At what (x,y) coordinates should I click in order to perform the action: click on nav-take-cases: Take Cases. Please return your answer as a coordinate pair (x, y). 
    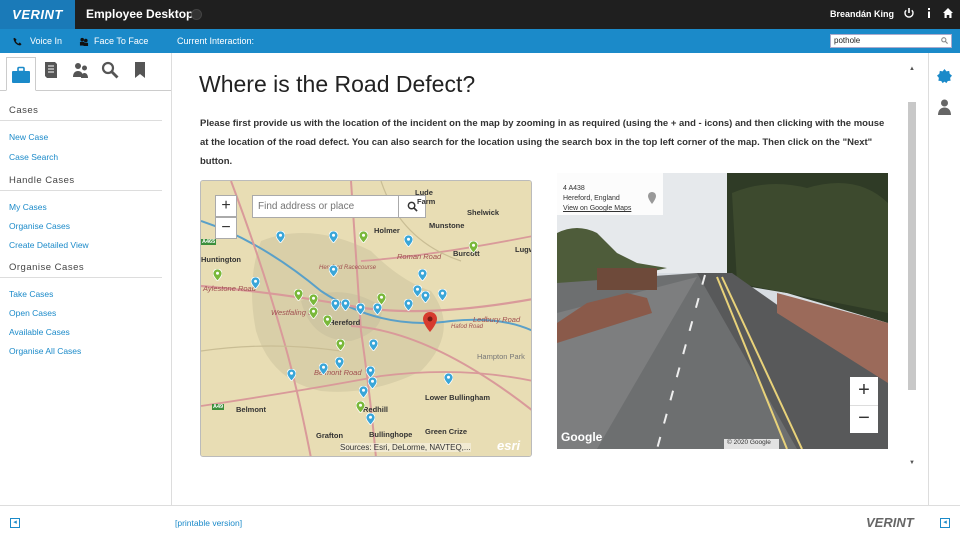
    Looking at the image, I should click on (85, 294).